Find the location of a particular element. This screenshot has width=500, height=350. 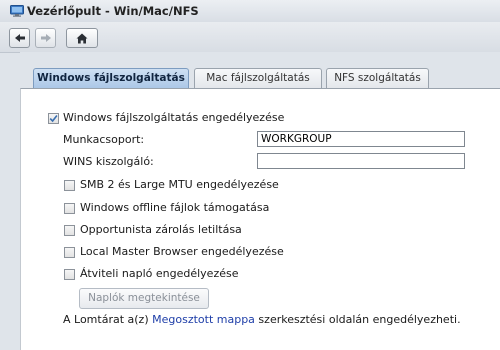

arrow-left-icon is located at coordinates (20, 38).